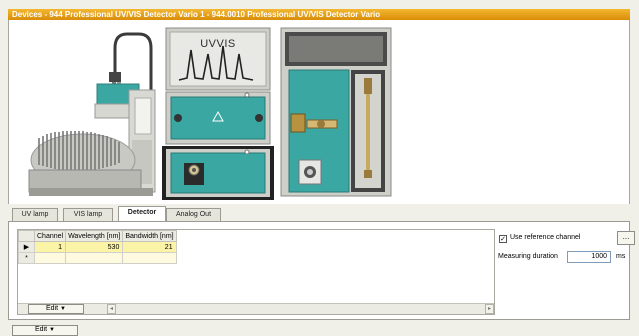 This screenshot has height=336, width=639. I want to click on lamp-module, so click(218, 118).